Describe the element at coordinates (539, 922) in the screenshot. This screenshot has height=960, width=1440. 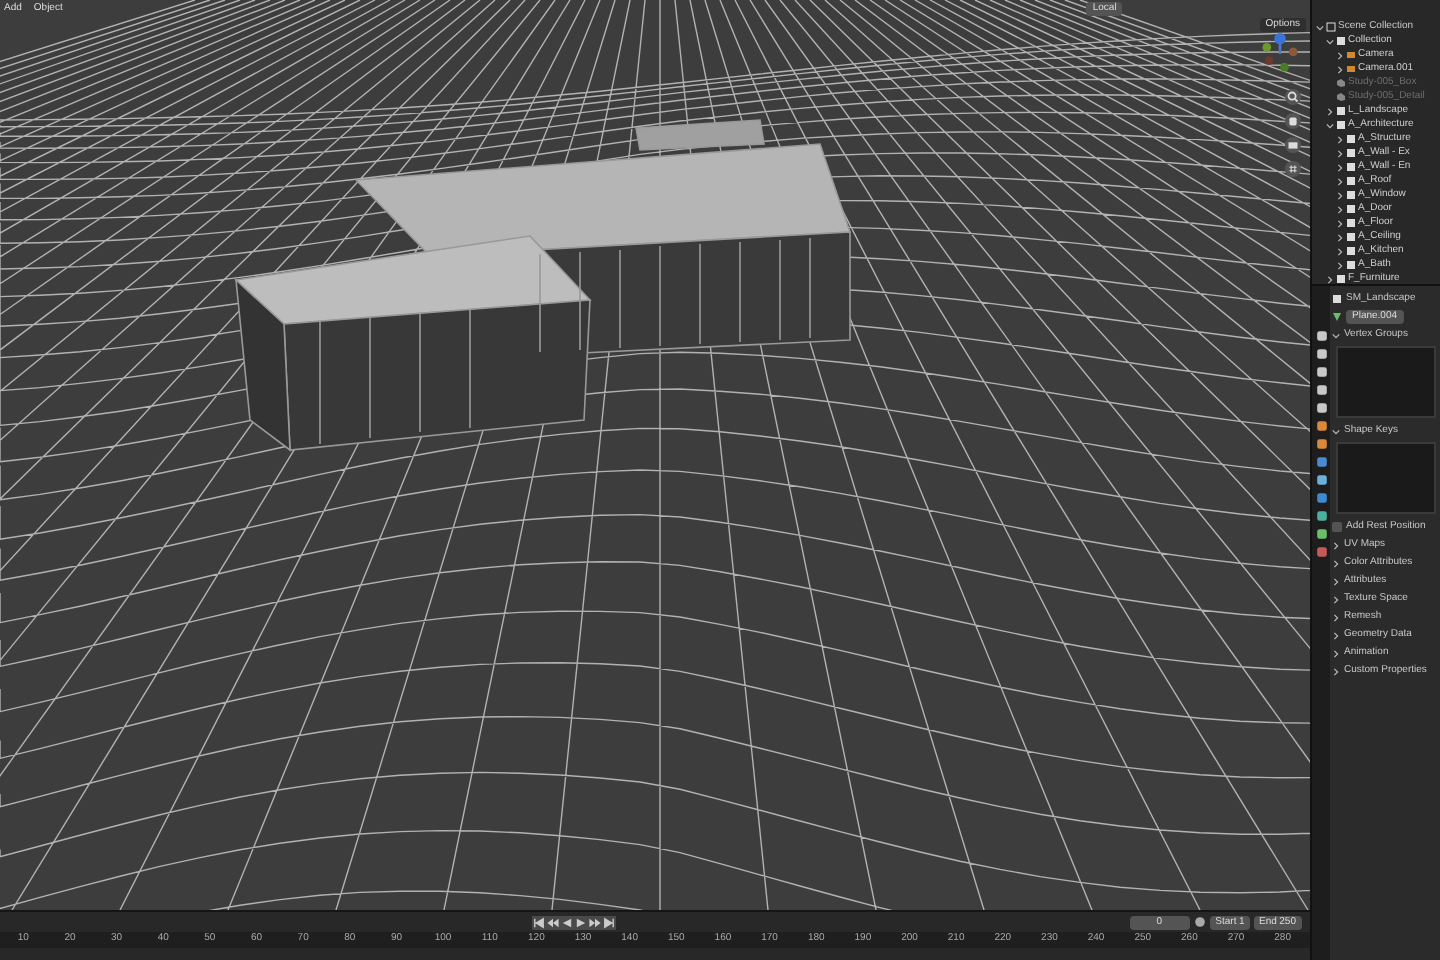
I see `jump-start-icon` at that location.